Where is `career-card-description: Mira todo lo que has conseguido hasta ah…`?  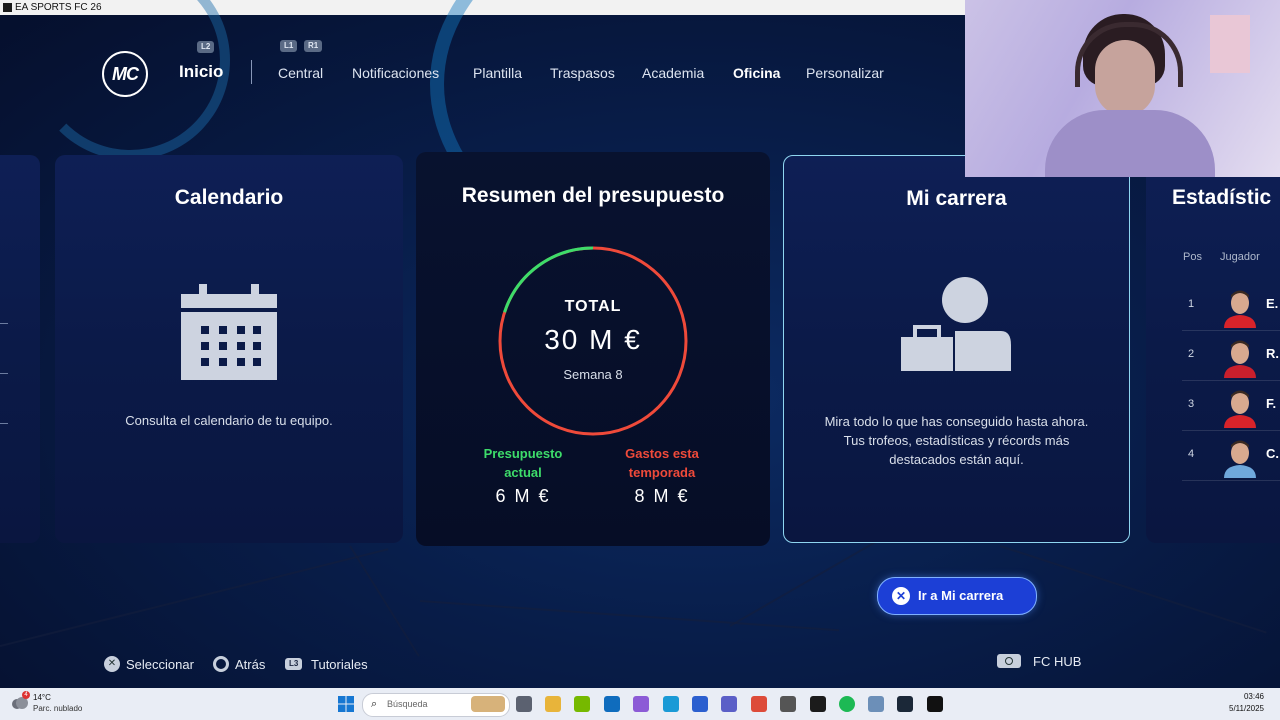 career-card-description: Mira todo lo que has conseguido hasta ah… is located at coordinates (956, 440).